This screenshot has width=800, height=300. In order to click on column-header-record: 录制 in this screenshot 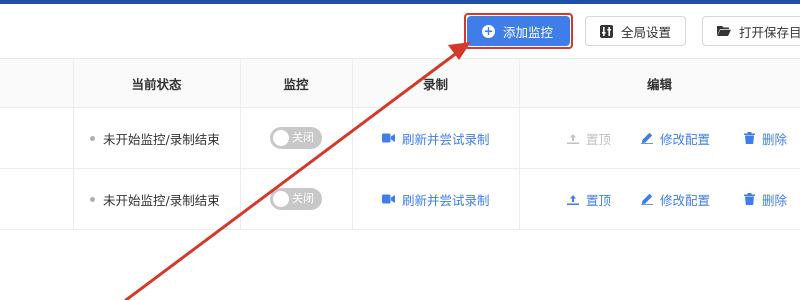, I will do `click(435, 84)`.